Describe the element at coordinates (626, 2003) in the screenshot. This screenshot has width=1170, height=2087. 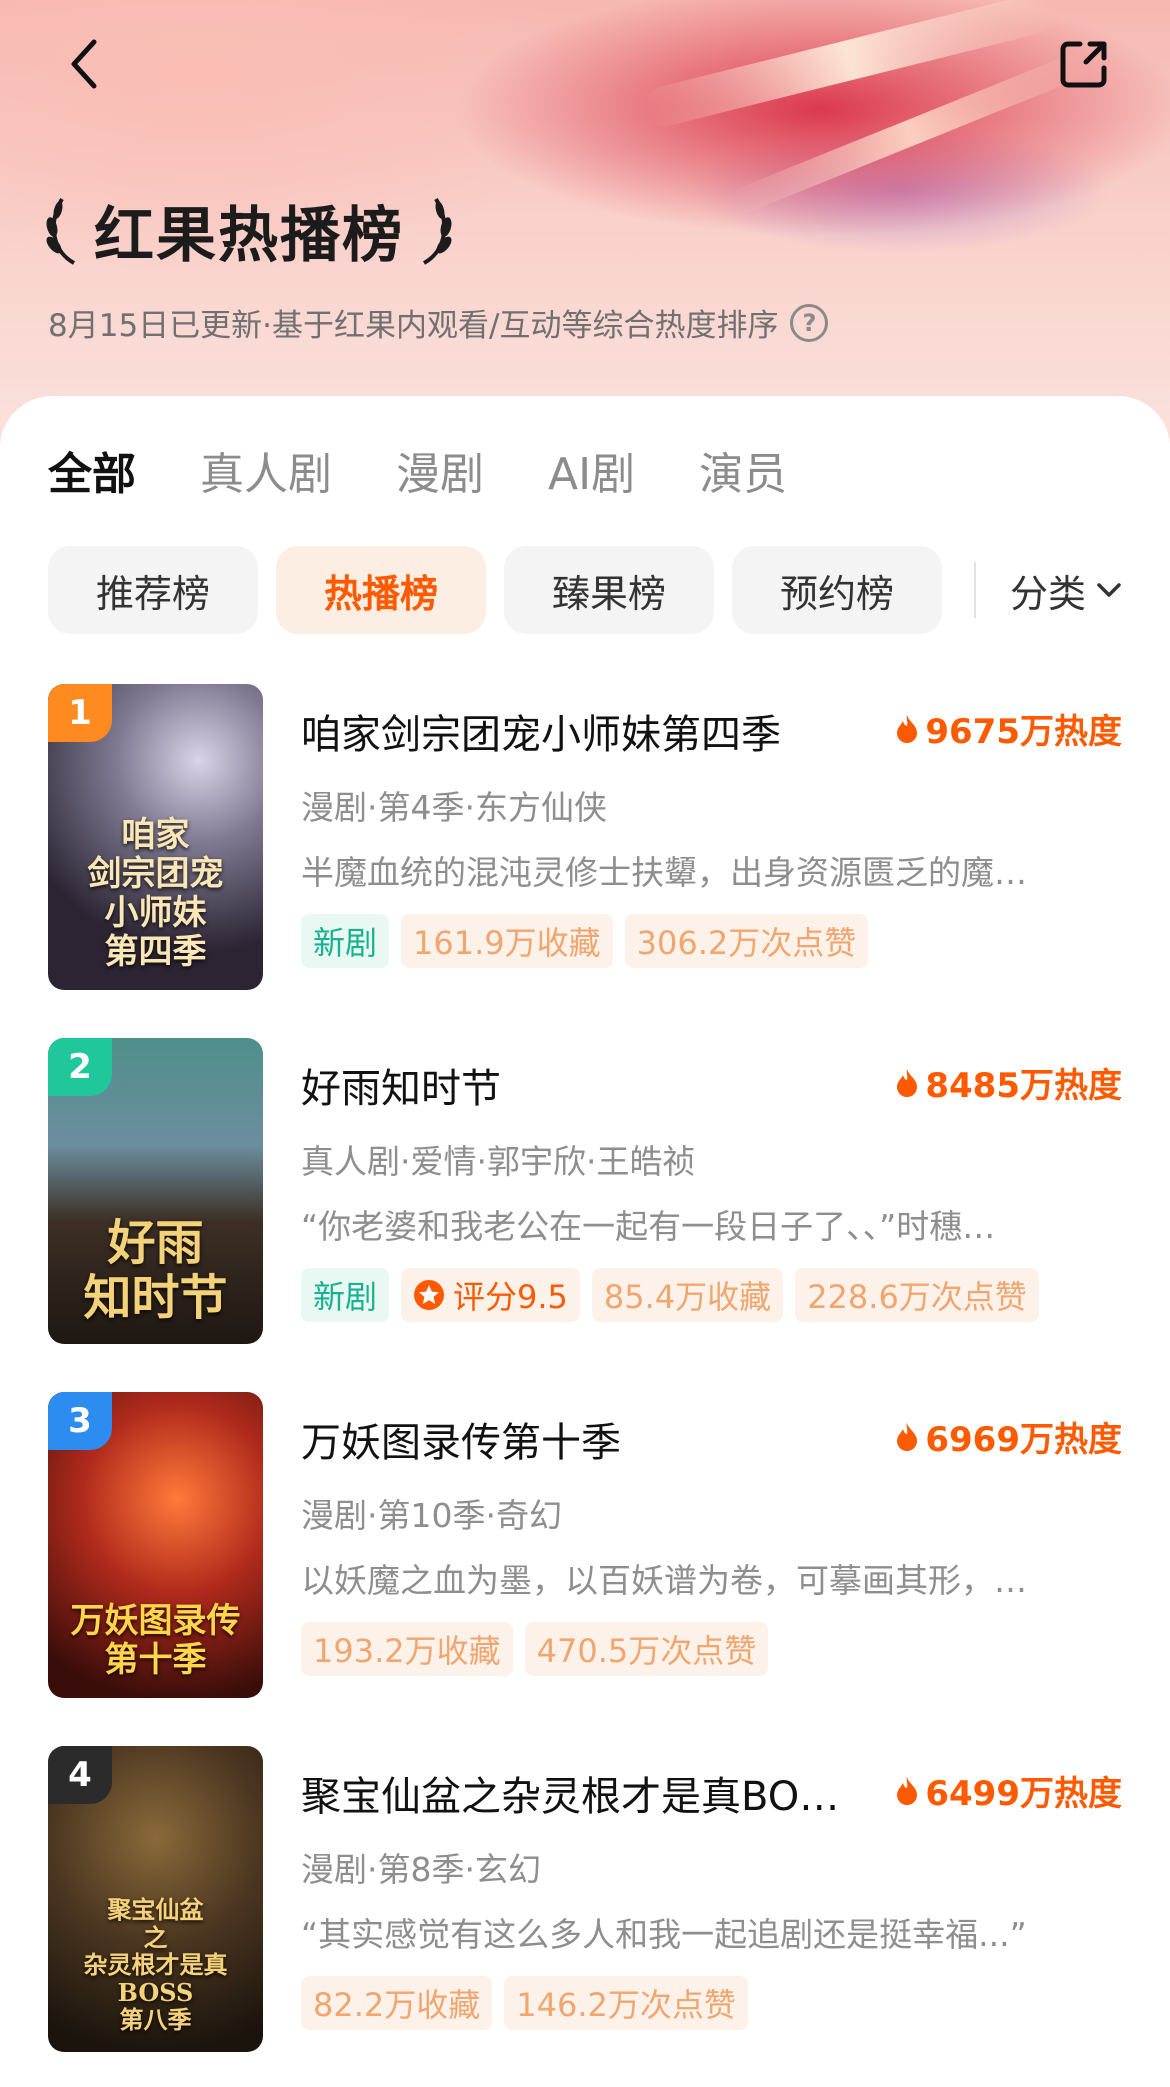
I see `likes-tag: 146.2万次点赞` at that location.